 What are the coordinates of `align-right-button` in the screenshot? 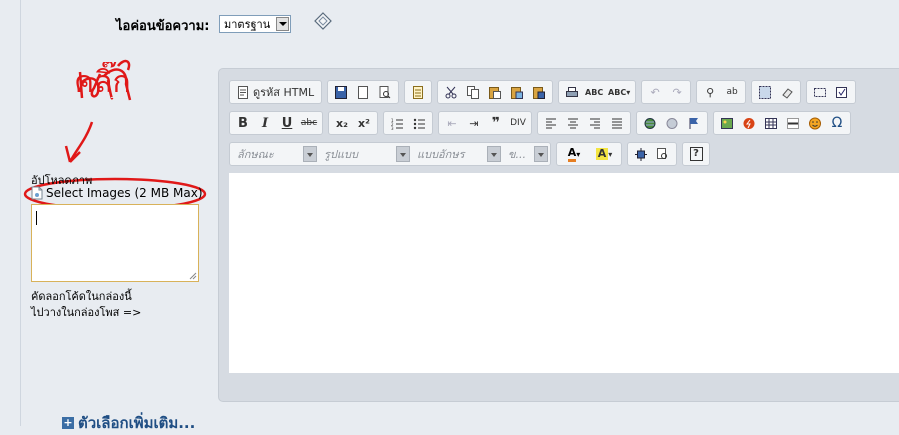 It's located at (595, 123).